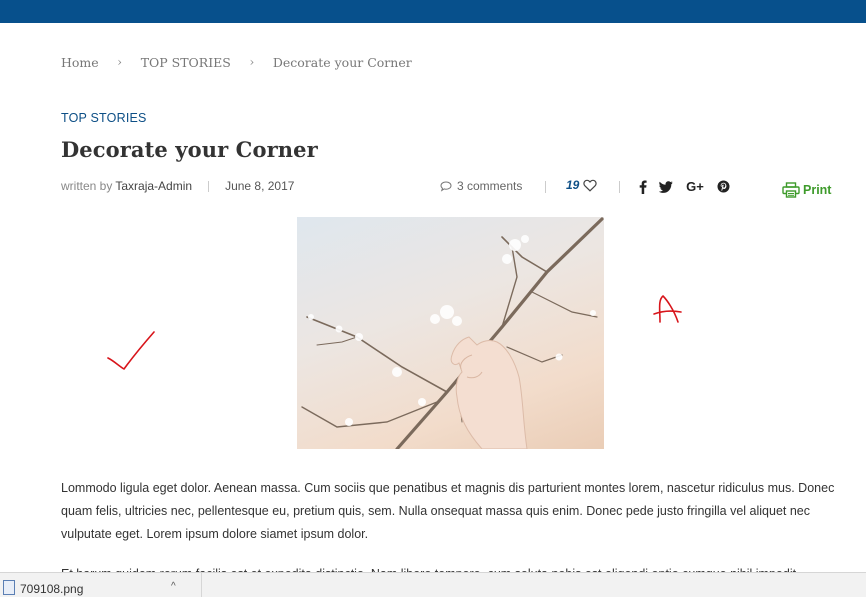 The height and width of the screenshot is (597, 866). Describe the element at coordinates (260, 186) in the screenshot. I see `article-date: June 8, 2017` at that location.